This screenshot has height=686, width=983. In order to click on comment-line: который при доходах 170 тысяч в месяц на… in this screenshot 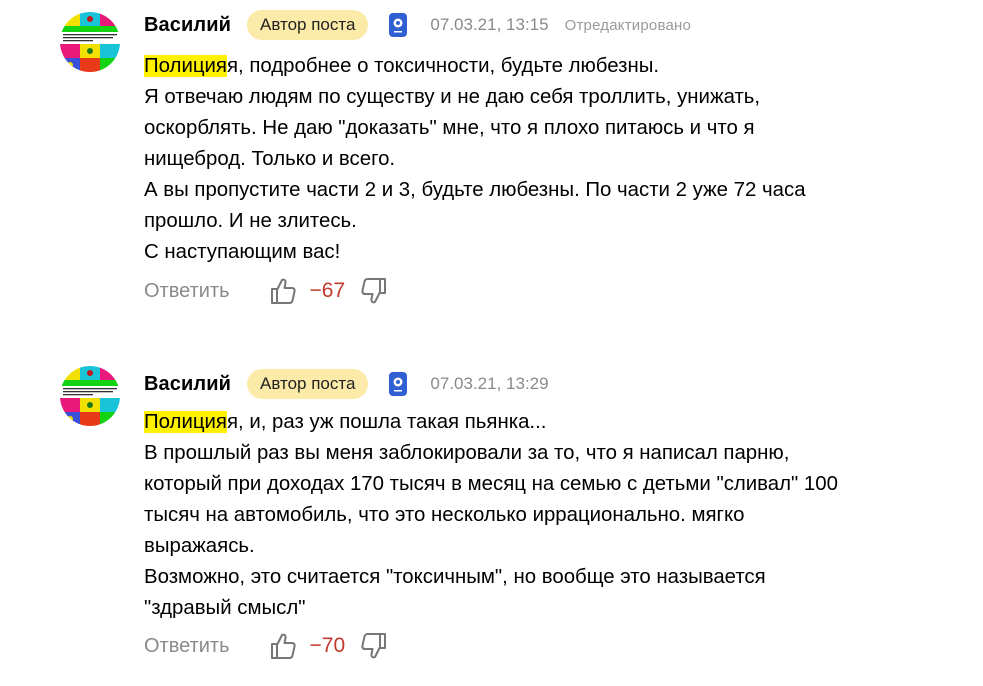, I will do `click(491, 484)`.